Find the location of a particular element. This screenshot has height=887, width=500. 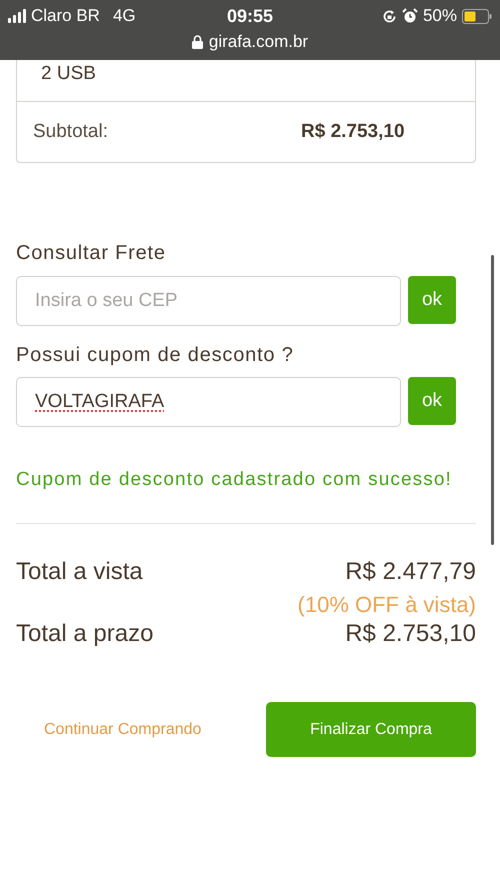

total-value: R$ 2.477,79 is located at coordinates (410, 572).